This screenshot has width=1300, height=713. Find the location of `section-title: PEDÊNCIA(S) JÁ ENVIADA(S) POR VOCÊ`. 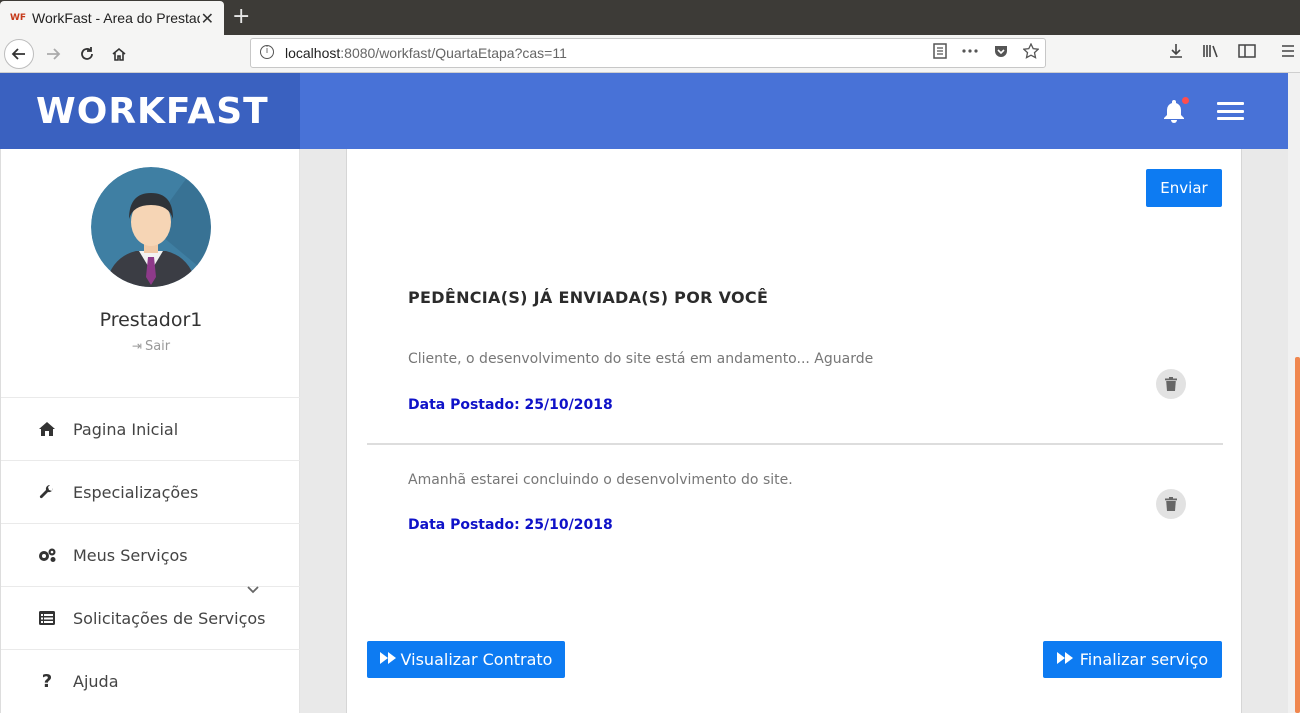

section-title: PEDÊNCIA(S) JÁ ENVIADA(S) POR VOCÊ is located at coordinates (588, 297).